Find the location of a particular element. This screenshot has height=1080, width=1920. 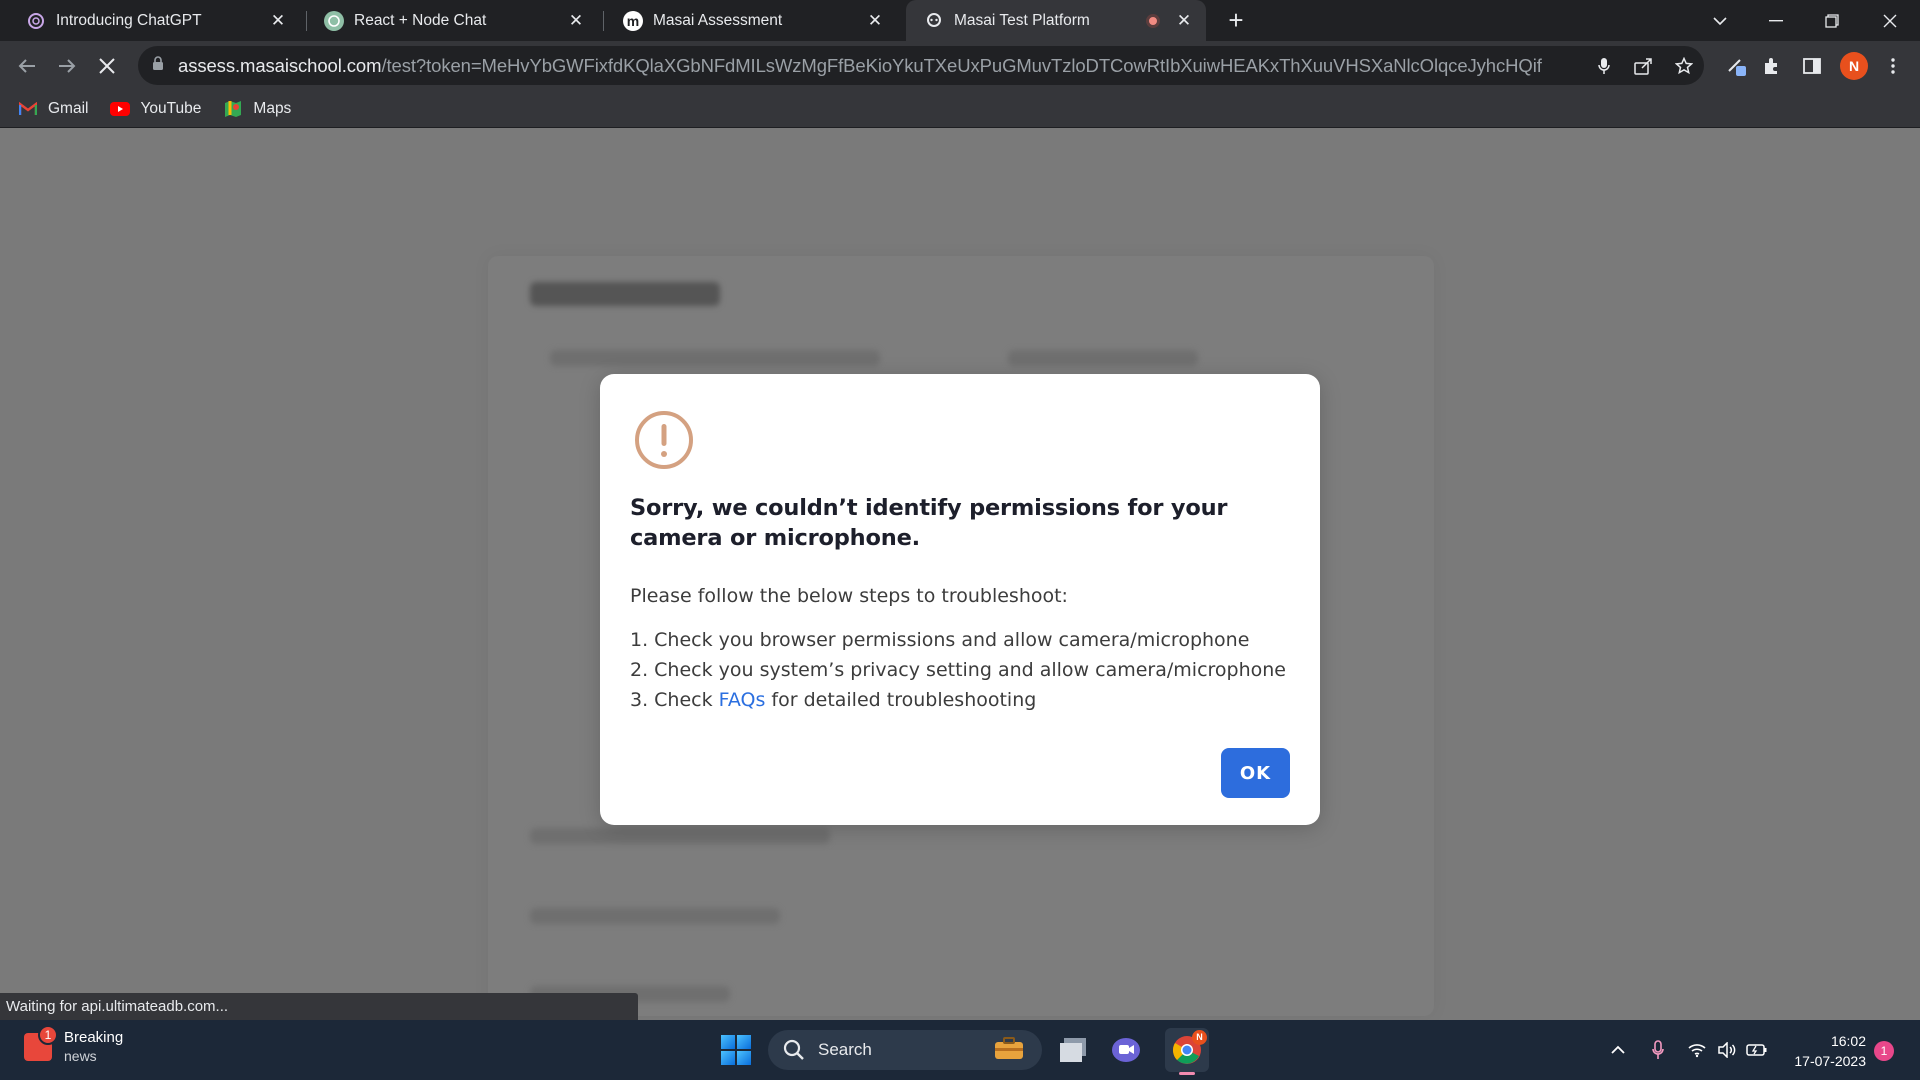

share-icon is located at coordinates (1644, 65).